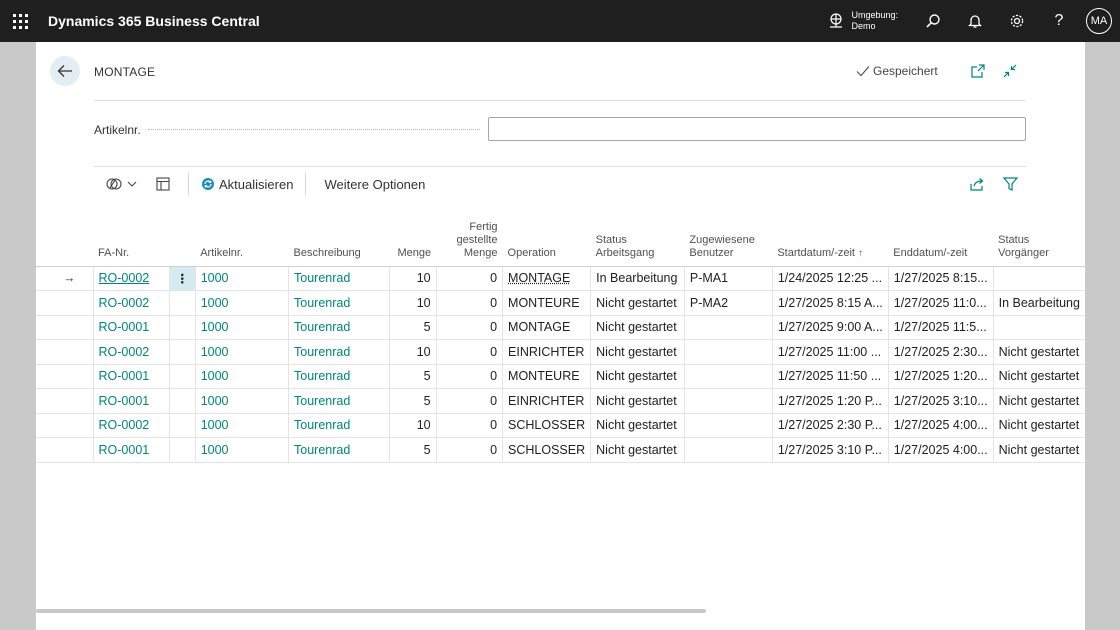 Image resolution: width=1120 pixels, height=630 pixels. I want to click on user-avatar: MA, so click(1099, 21).